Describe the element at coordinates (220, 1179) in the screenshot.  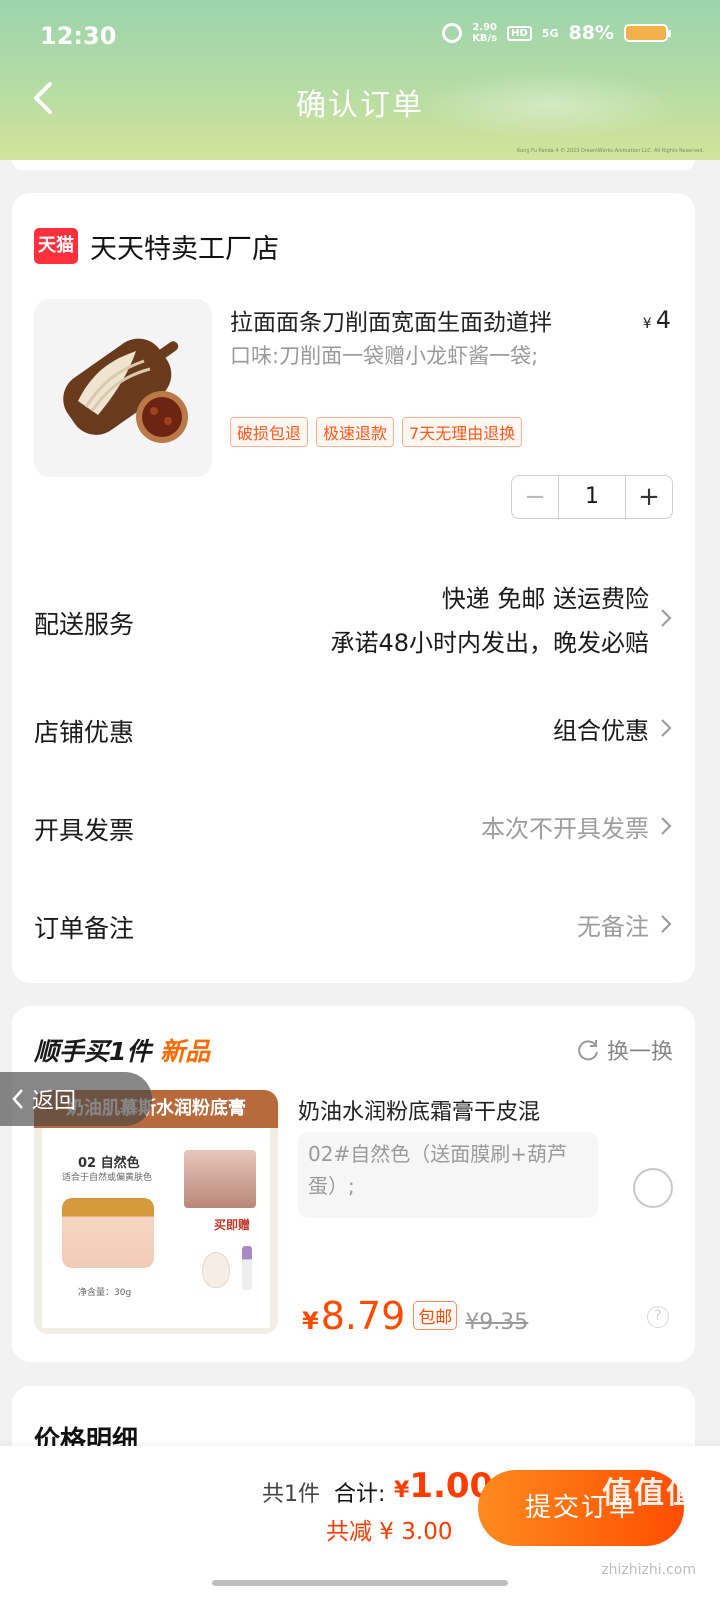
I see `model-photo` at that location.